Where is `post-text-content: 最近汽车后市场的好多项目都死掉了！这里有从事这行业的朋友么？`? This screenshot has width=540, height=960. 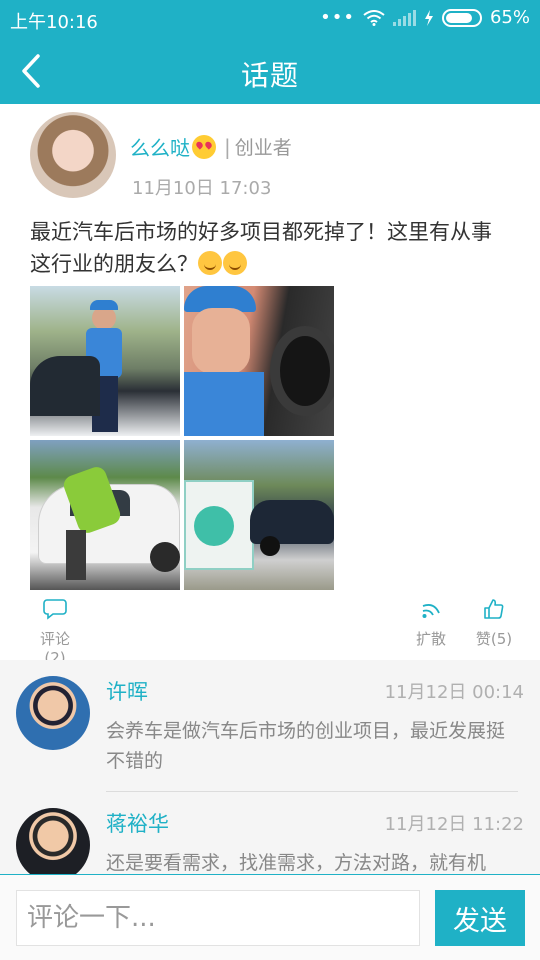 post-text-content: 最近汽车后市场的好多项目都死掉了！这里有从事这行业的朋友么？ is located at coordinates (261, 248).